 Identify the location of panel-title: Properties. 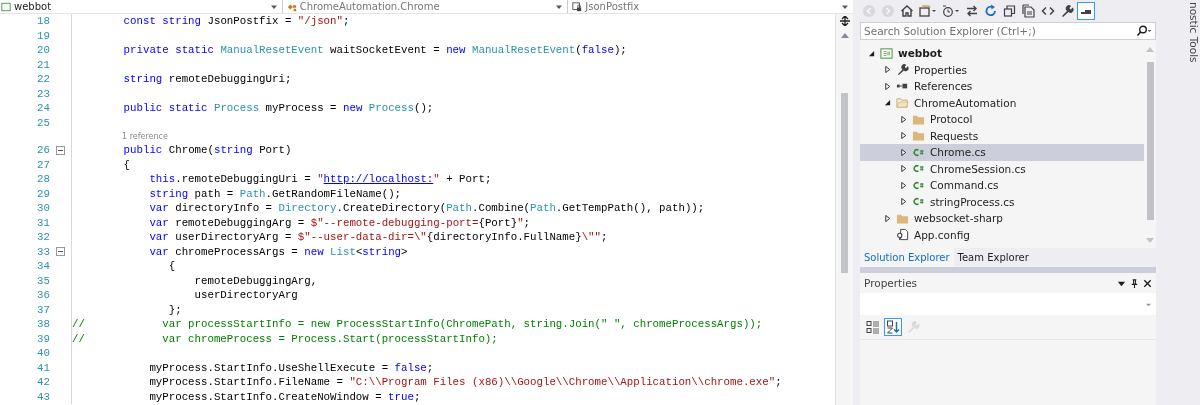
(891, 283).